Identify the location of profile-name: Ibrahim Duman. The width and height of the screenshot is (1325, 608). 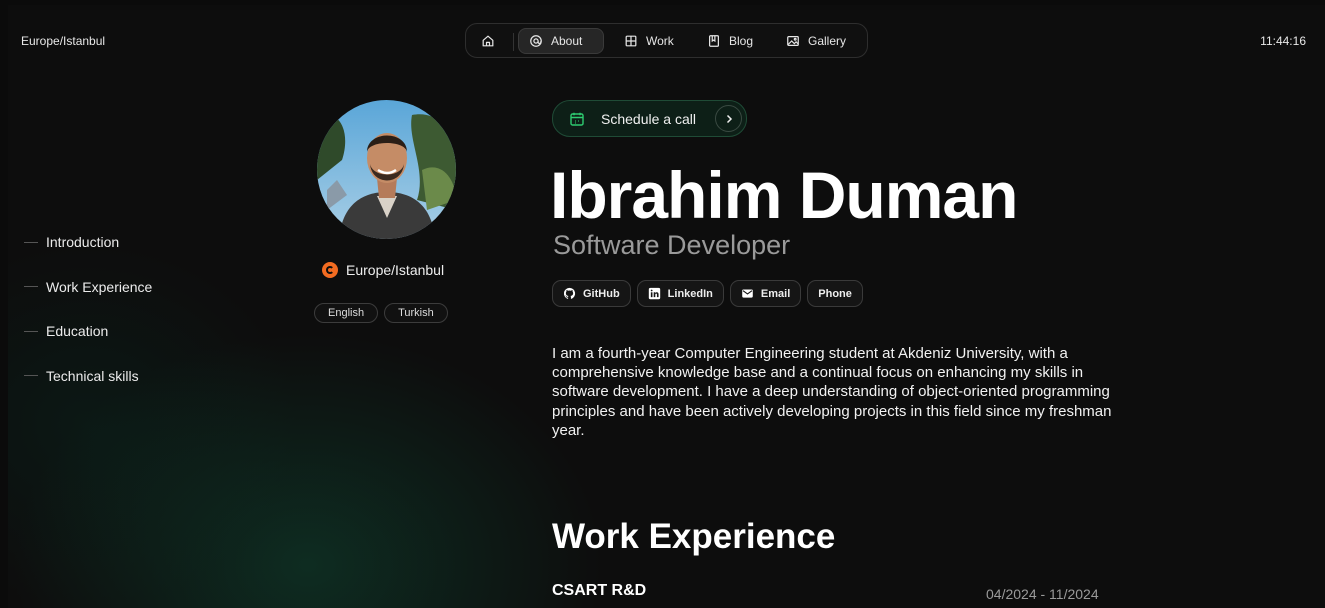
(784, 195).